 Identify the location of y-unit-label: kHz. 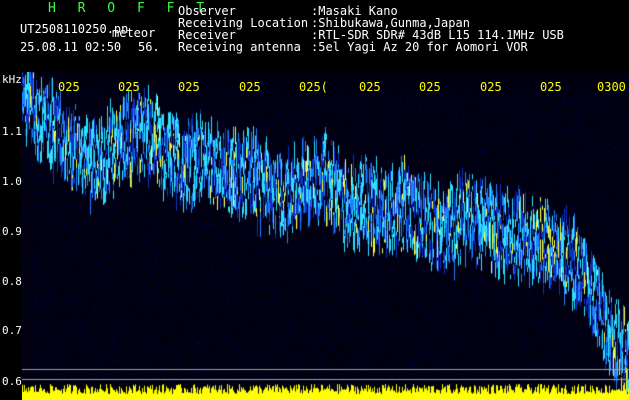
(12, 79).